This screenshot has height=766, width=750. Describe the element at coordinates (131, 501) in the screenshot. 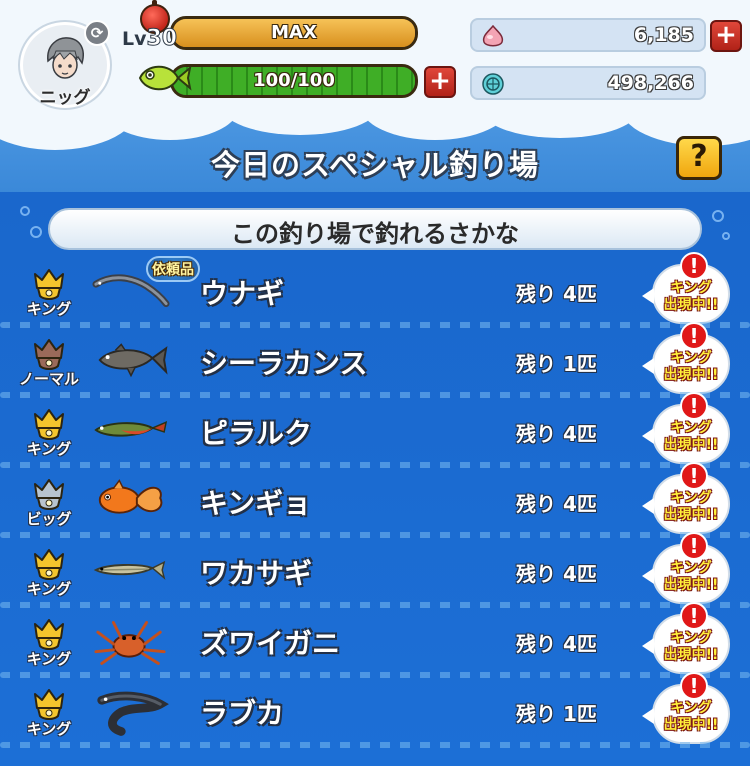

I see `goldfish-icon` at that location.